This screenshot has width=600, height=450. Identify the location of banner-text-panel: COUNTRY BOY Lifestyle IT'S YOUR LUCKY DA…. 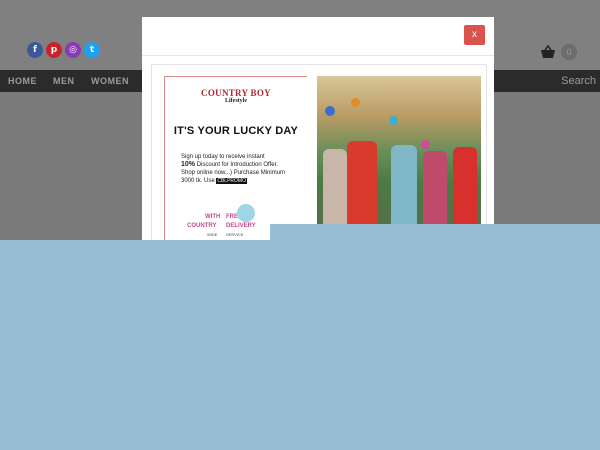
(235, 159).